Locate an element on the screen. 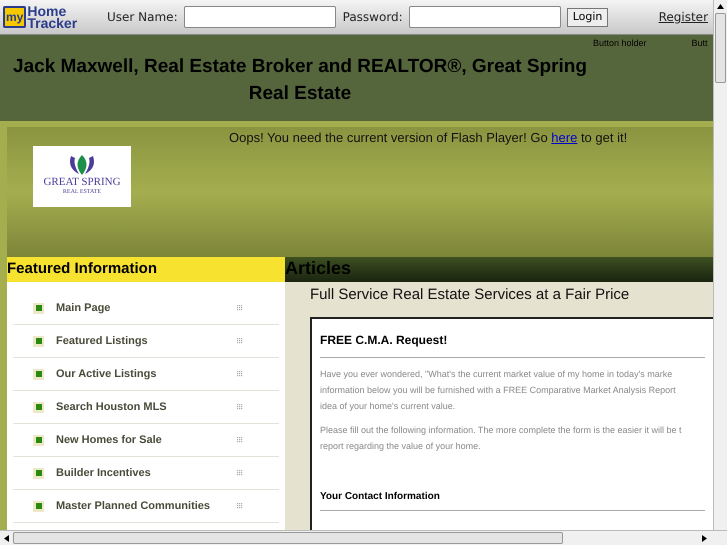 The width and height of the screenshot is (727, 545). sidebar-title: Featured Information is located at coordinates (82, 269).